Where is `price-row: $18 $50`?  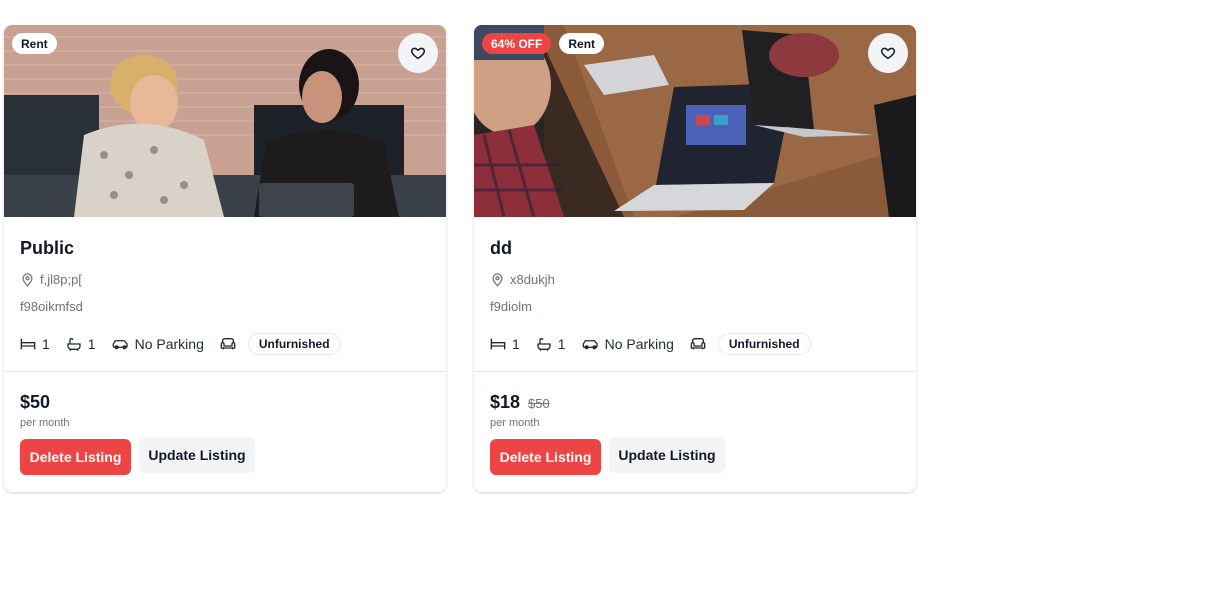
price-row: $18 $50 is located at coordinates (695, 402).